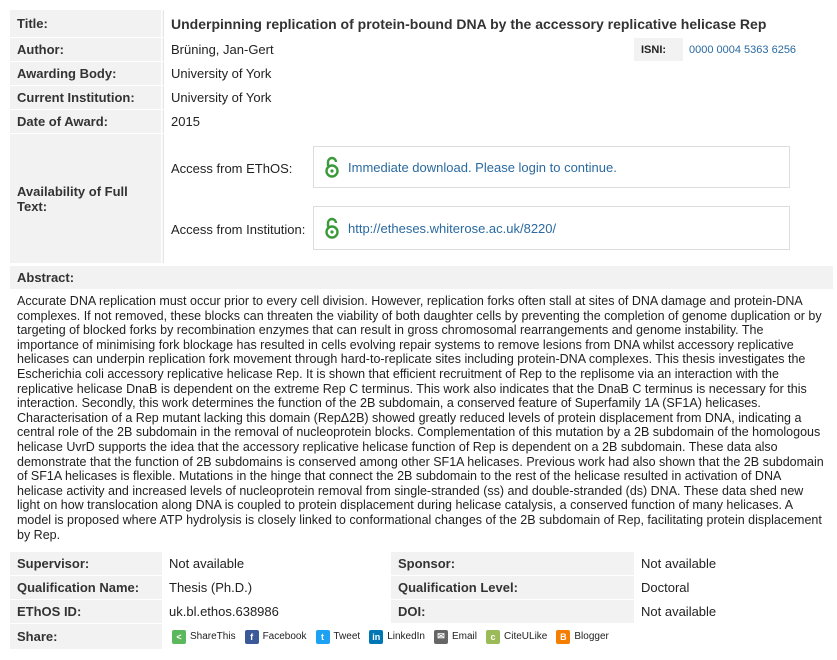  What do you see at coordinates (493, 636) in the screenshot?
I see `citeulike-icon: c` at bounding box center [493, 636].